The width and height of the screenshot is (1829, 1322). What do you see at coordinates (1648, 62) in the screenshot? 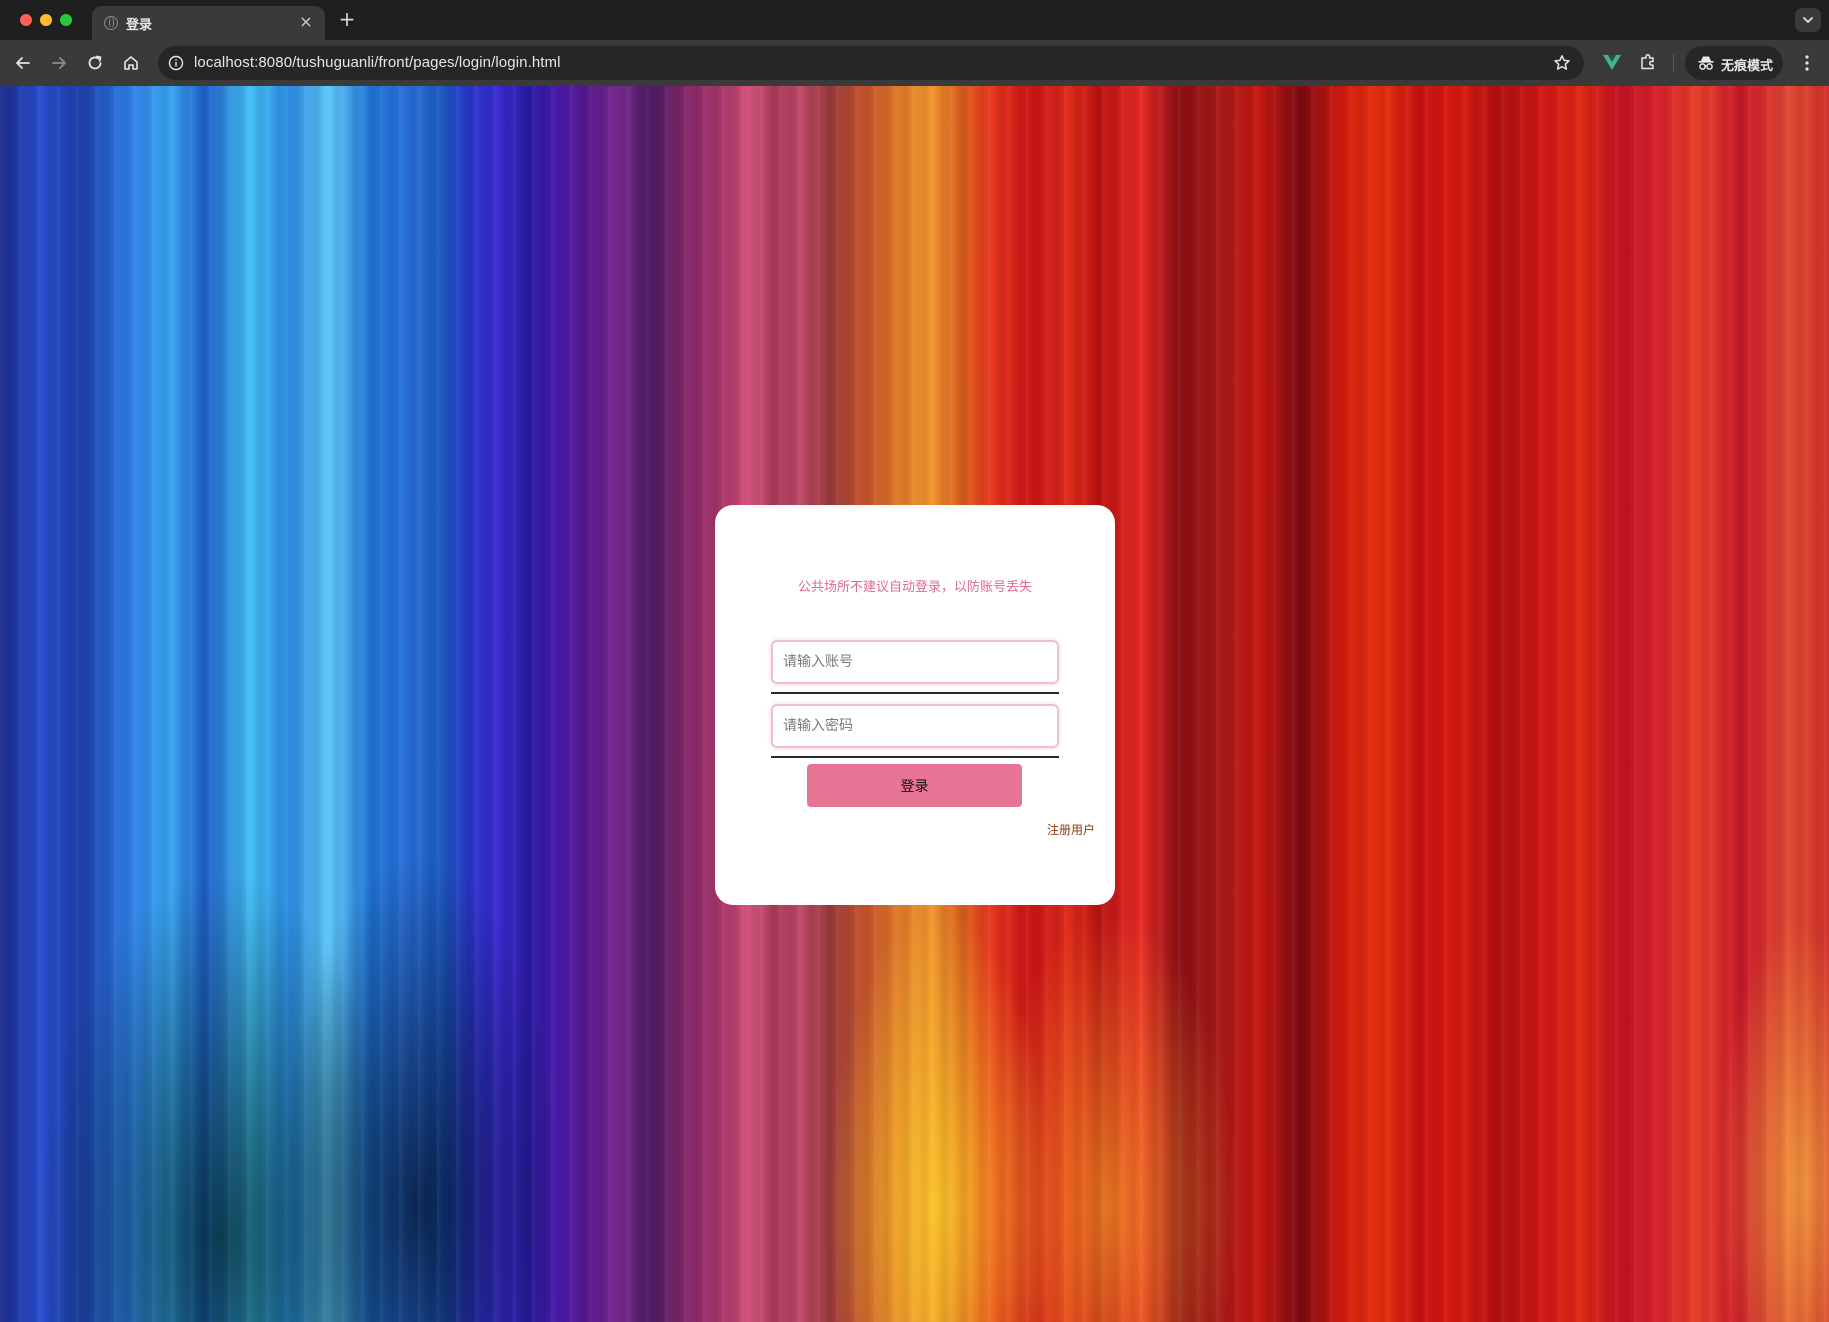
I see `puzzle-icon` at bounding box center [1648, 62].